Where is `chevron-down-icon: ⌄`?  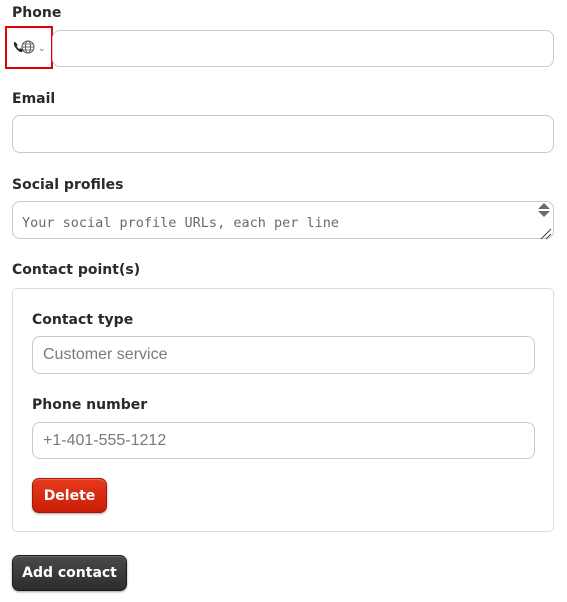
chevron-down-icon: ⌄ is located at coordinates (42, 49).